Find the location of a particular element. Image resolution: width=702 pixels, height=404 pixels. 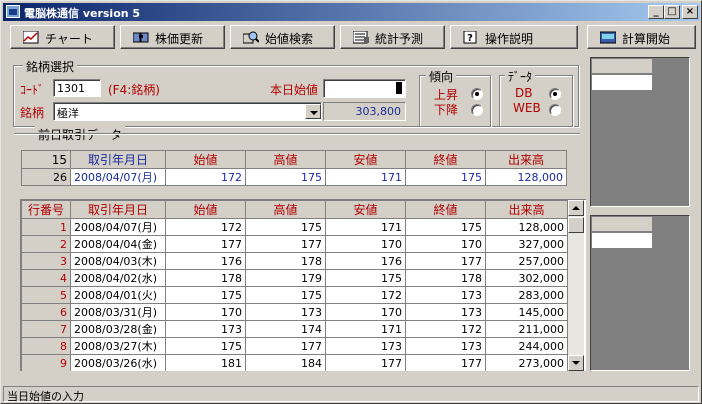

cell: 2008/04/04(金) is located at coordinates (118, 244).